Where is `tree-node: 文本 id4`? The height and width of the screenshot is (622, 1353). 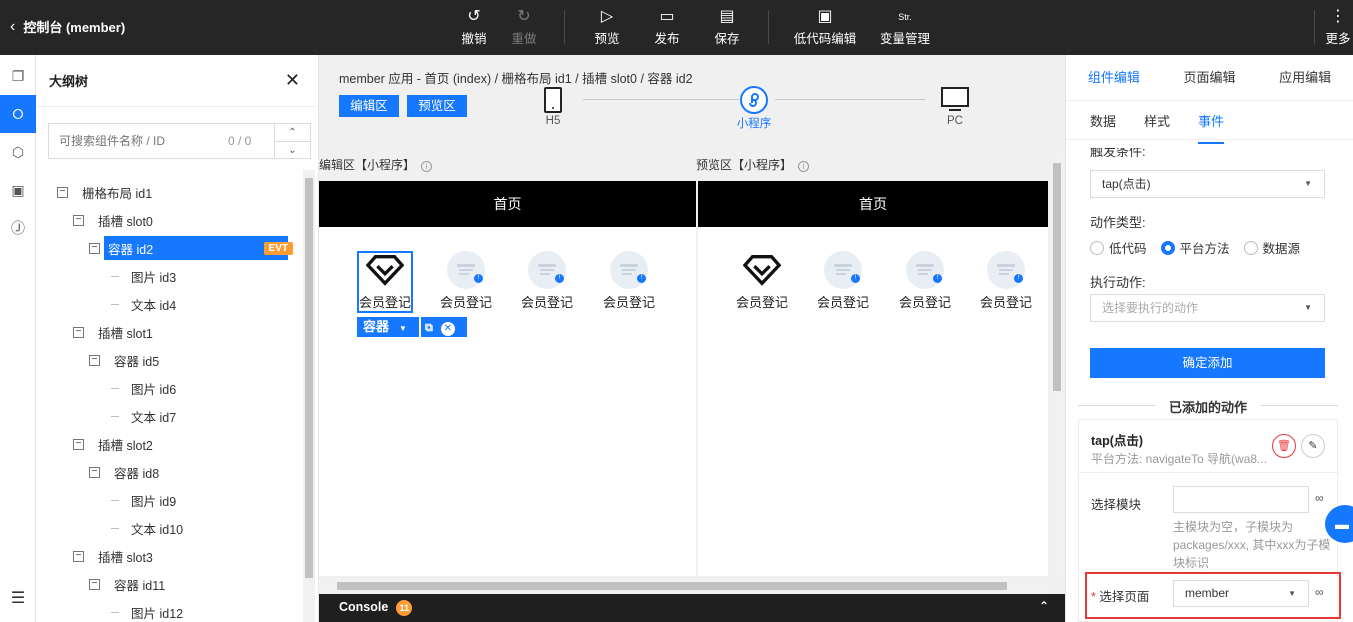
tree-node: 文本 id4 is located at coordinates (177, 304).